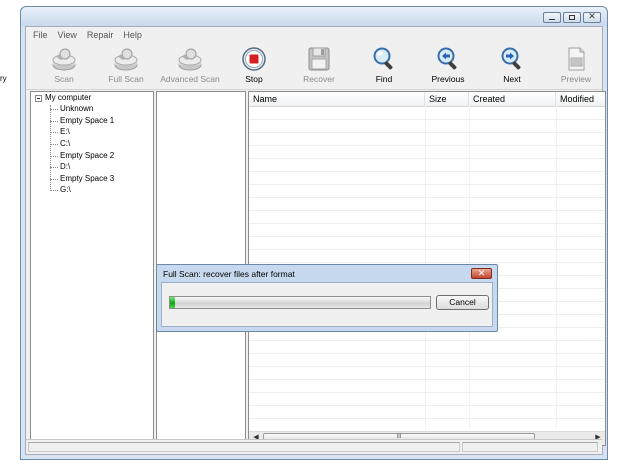 Image resolution: width=621 pixels, height=468 pixels. I want to click on background-clipped-text: ry, so click(3, 78).